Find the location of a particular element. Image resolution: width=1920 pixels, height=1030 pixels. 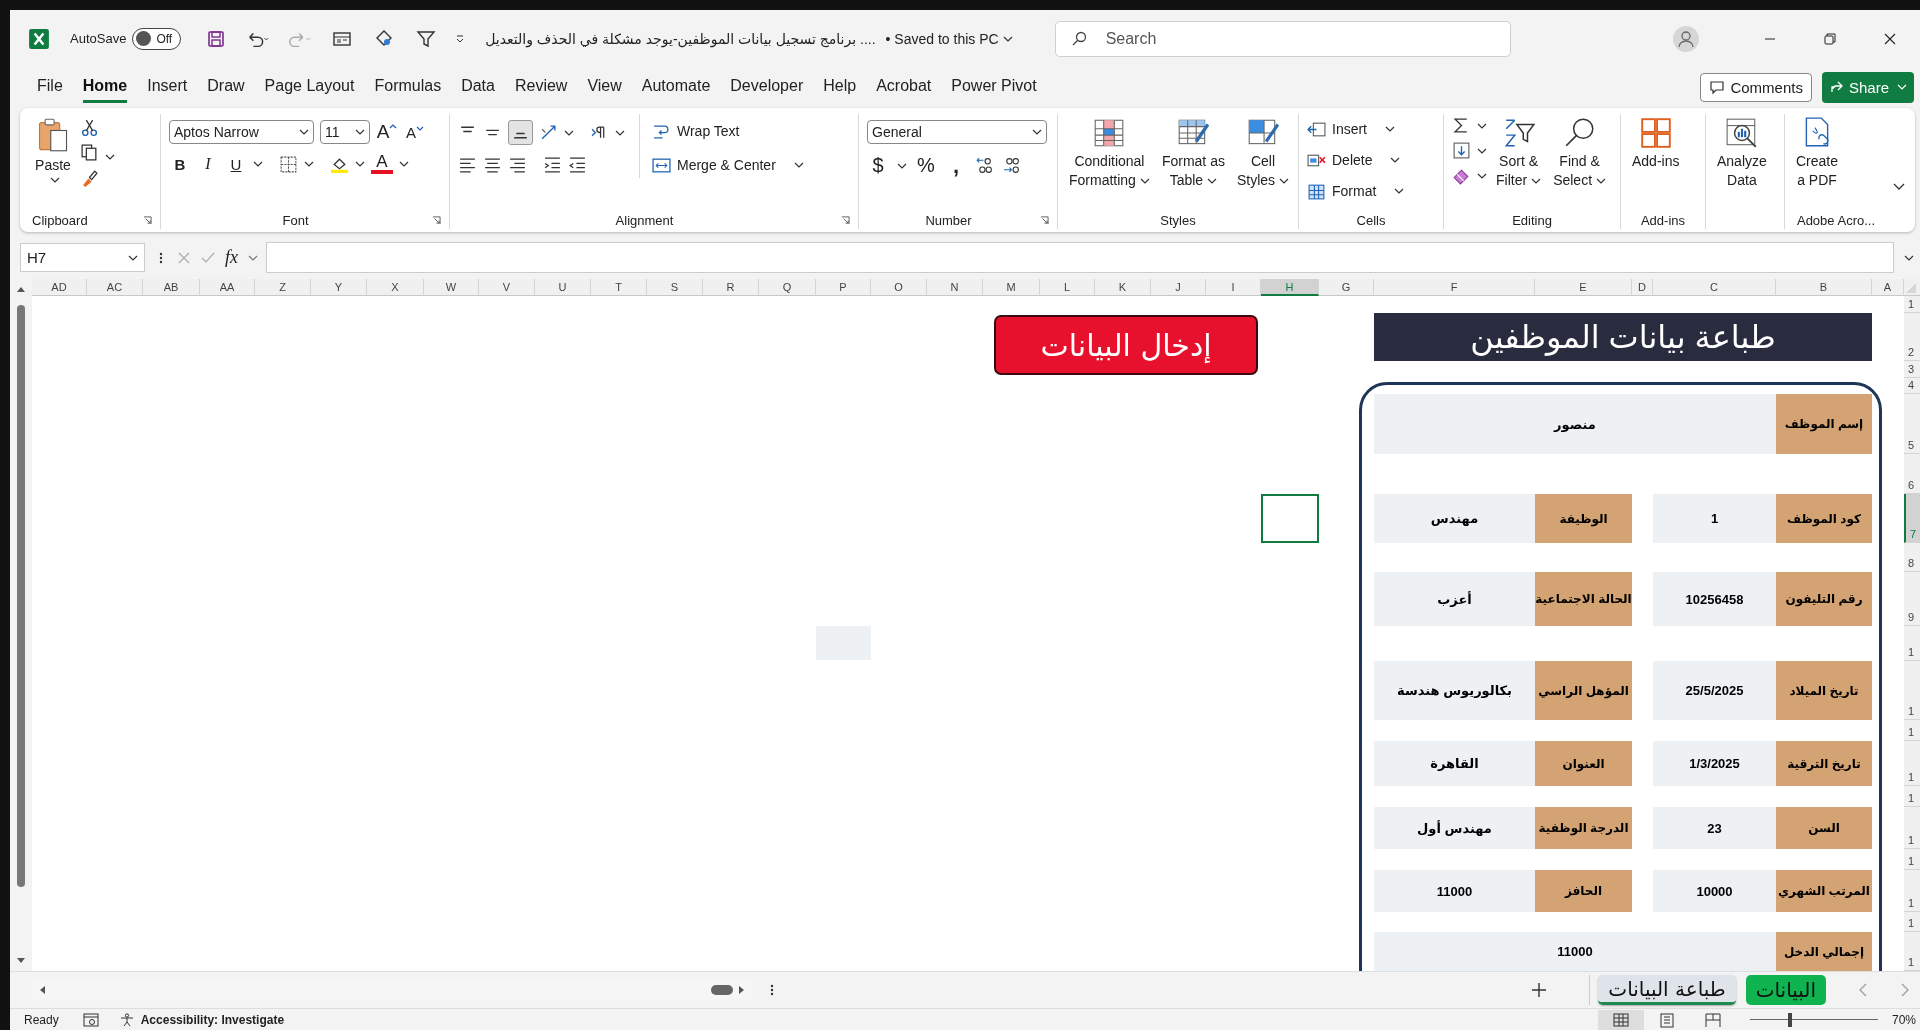

increase-font-button: A is located at coordinates (387, 132).